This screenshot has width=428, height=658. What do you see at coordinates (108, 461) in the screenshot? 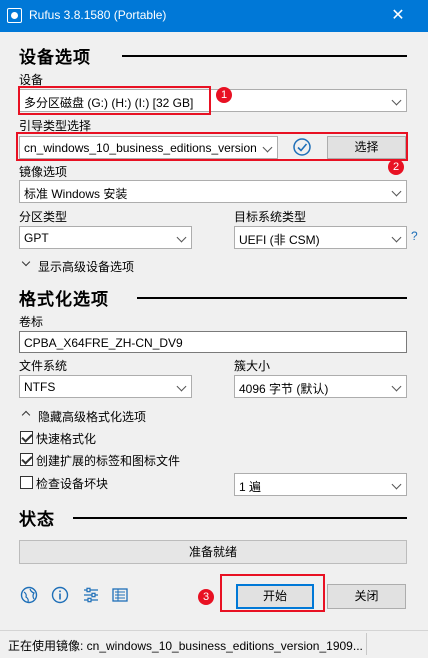
I see `extended-label-label: 创建扩展的标签和图标文件` at bounding box center [108, 461].